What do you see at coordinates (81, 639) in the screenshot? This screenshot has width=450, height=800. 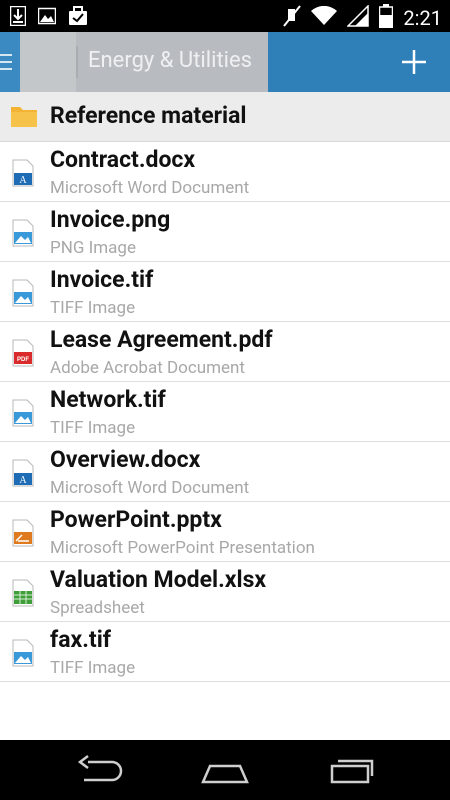 I see `file-name: fax.tif` at bounding box center [81, 639].